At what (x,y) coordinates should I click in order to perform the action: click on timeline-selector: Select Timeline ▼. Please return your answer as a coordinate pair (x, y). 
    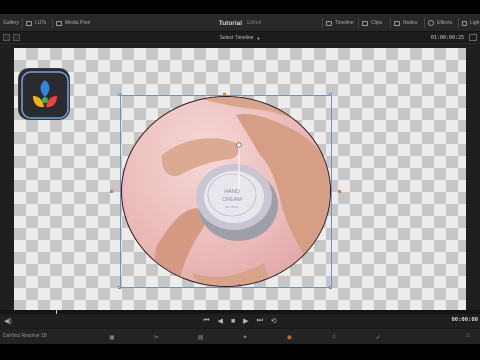
    Looking at the image, I should click on (240, 38).